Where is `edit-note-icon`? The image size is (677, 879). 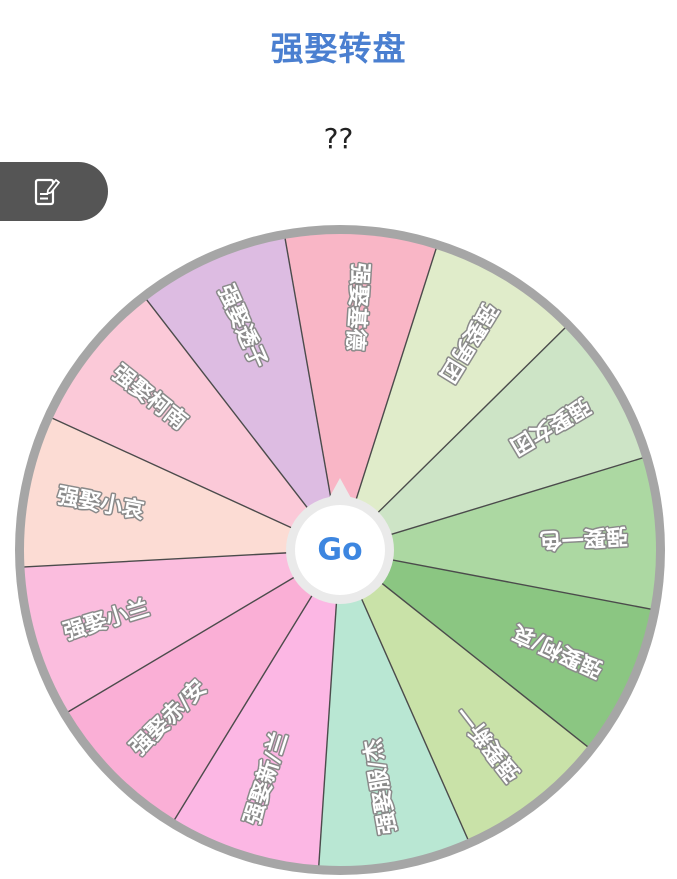 edit-note-icon is located at coordinates (47, 191).